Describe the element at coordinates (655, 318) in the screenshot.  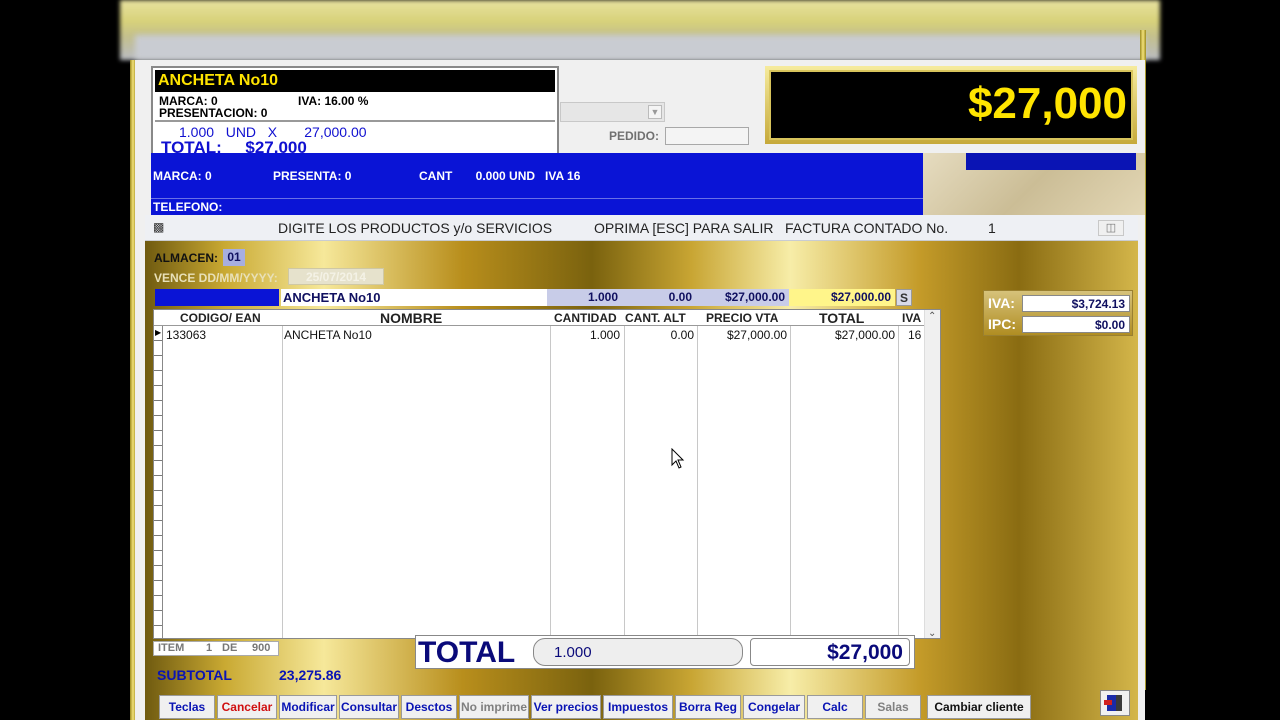
I see `col-cant-alt: CANT. ALT` at that location.